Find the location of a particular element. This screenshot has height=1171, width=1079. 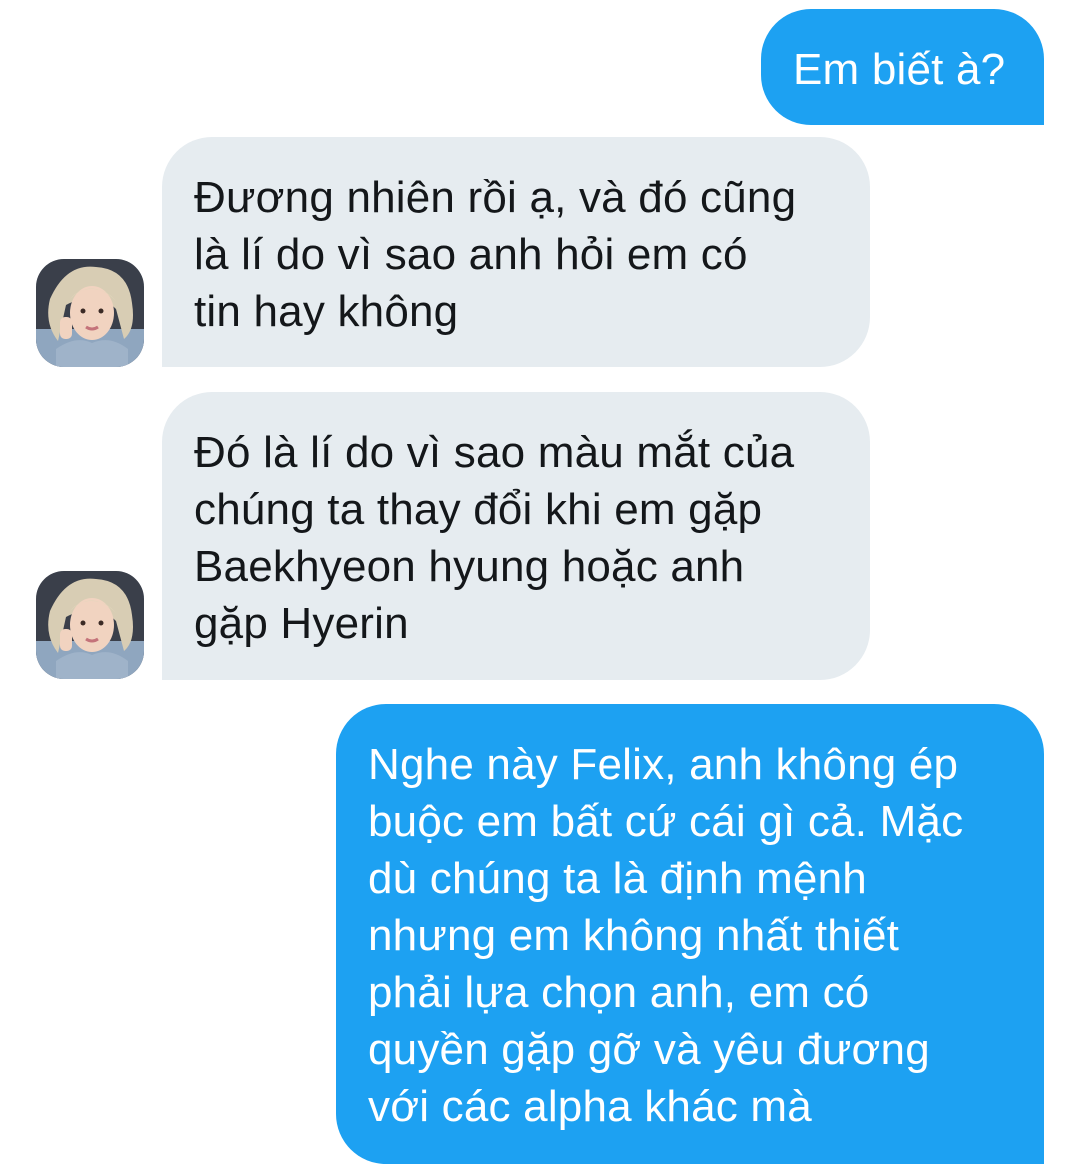

sent-message-bubble: Em biết à? is located at coordinates (902, 67).